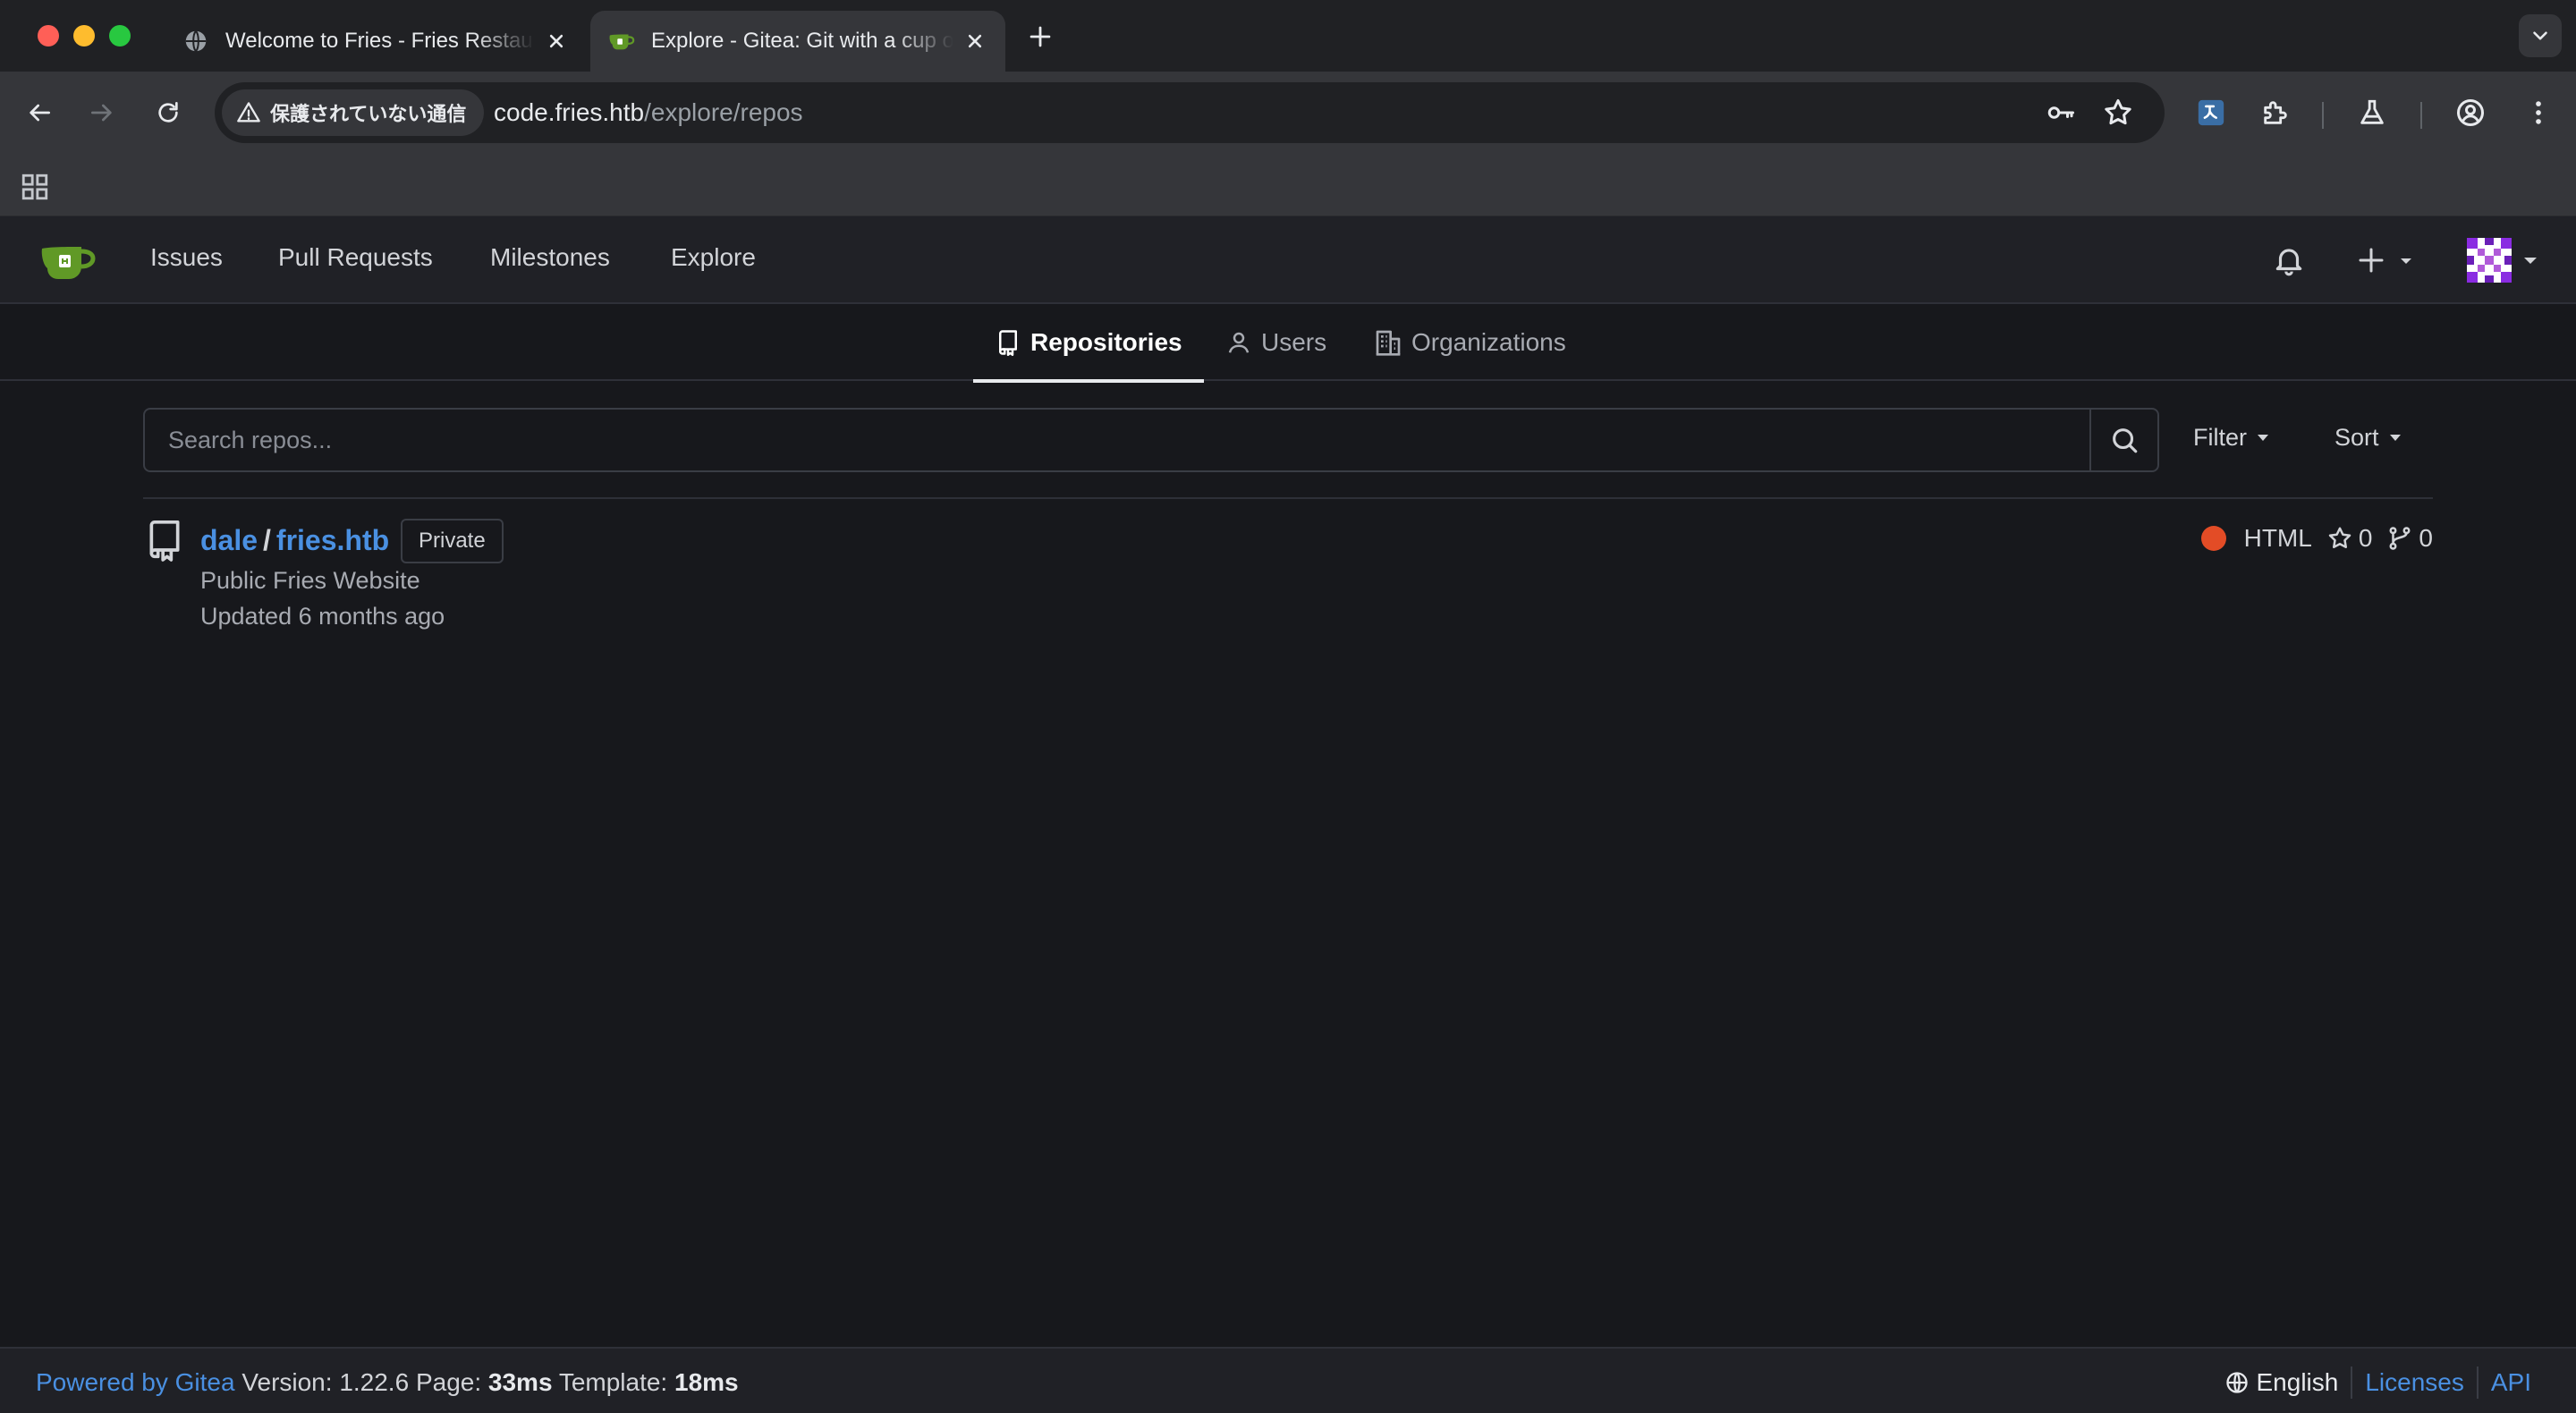 The image size is (2576, 1413). I want to click on new-tab-button, so click(1040, 36).